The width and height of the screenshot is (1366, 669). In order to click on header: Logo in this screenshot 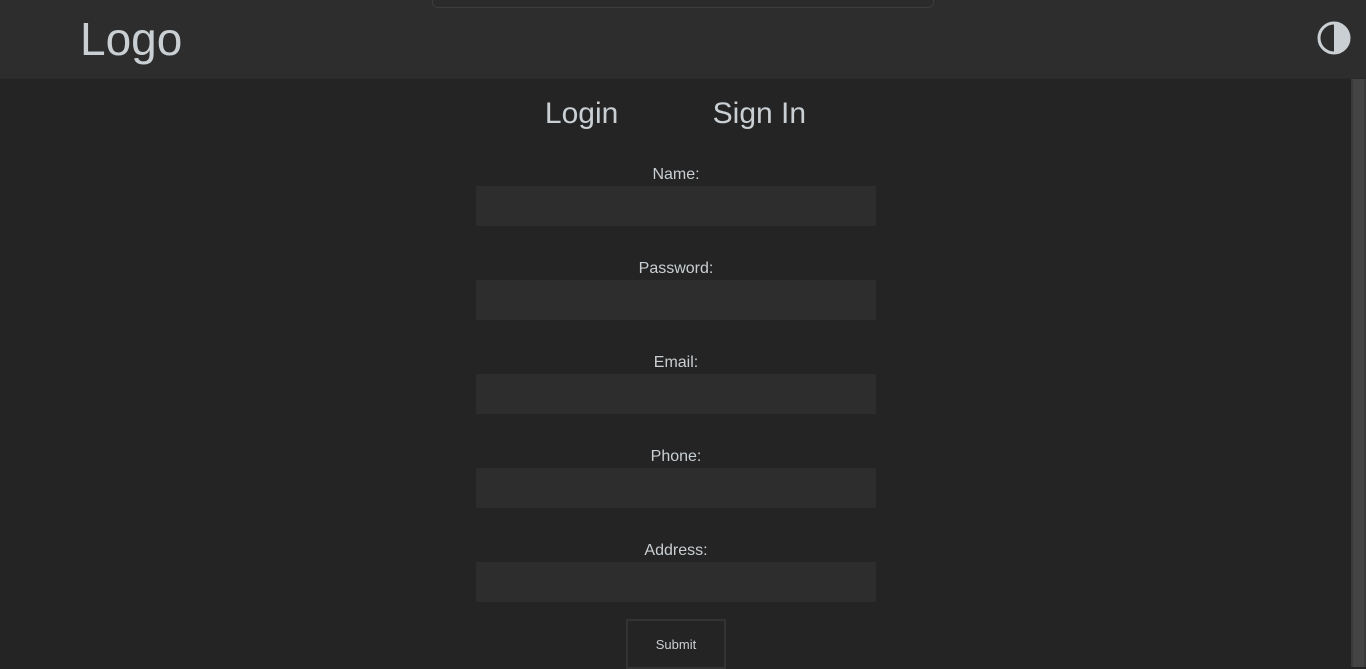, I will do `click(683, 39)`.